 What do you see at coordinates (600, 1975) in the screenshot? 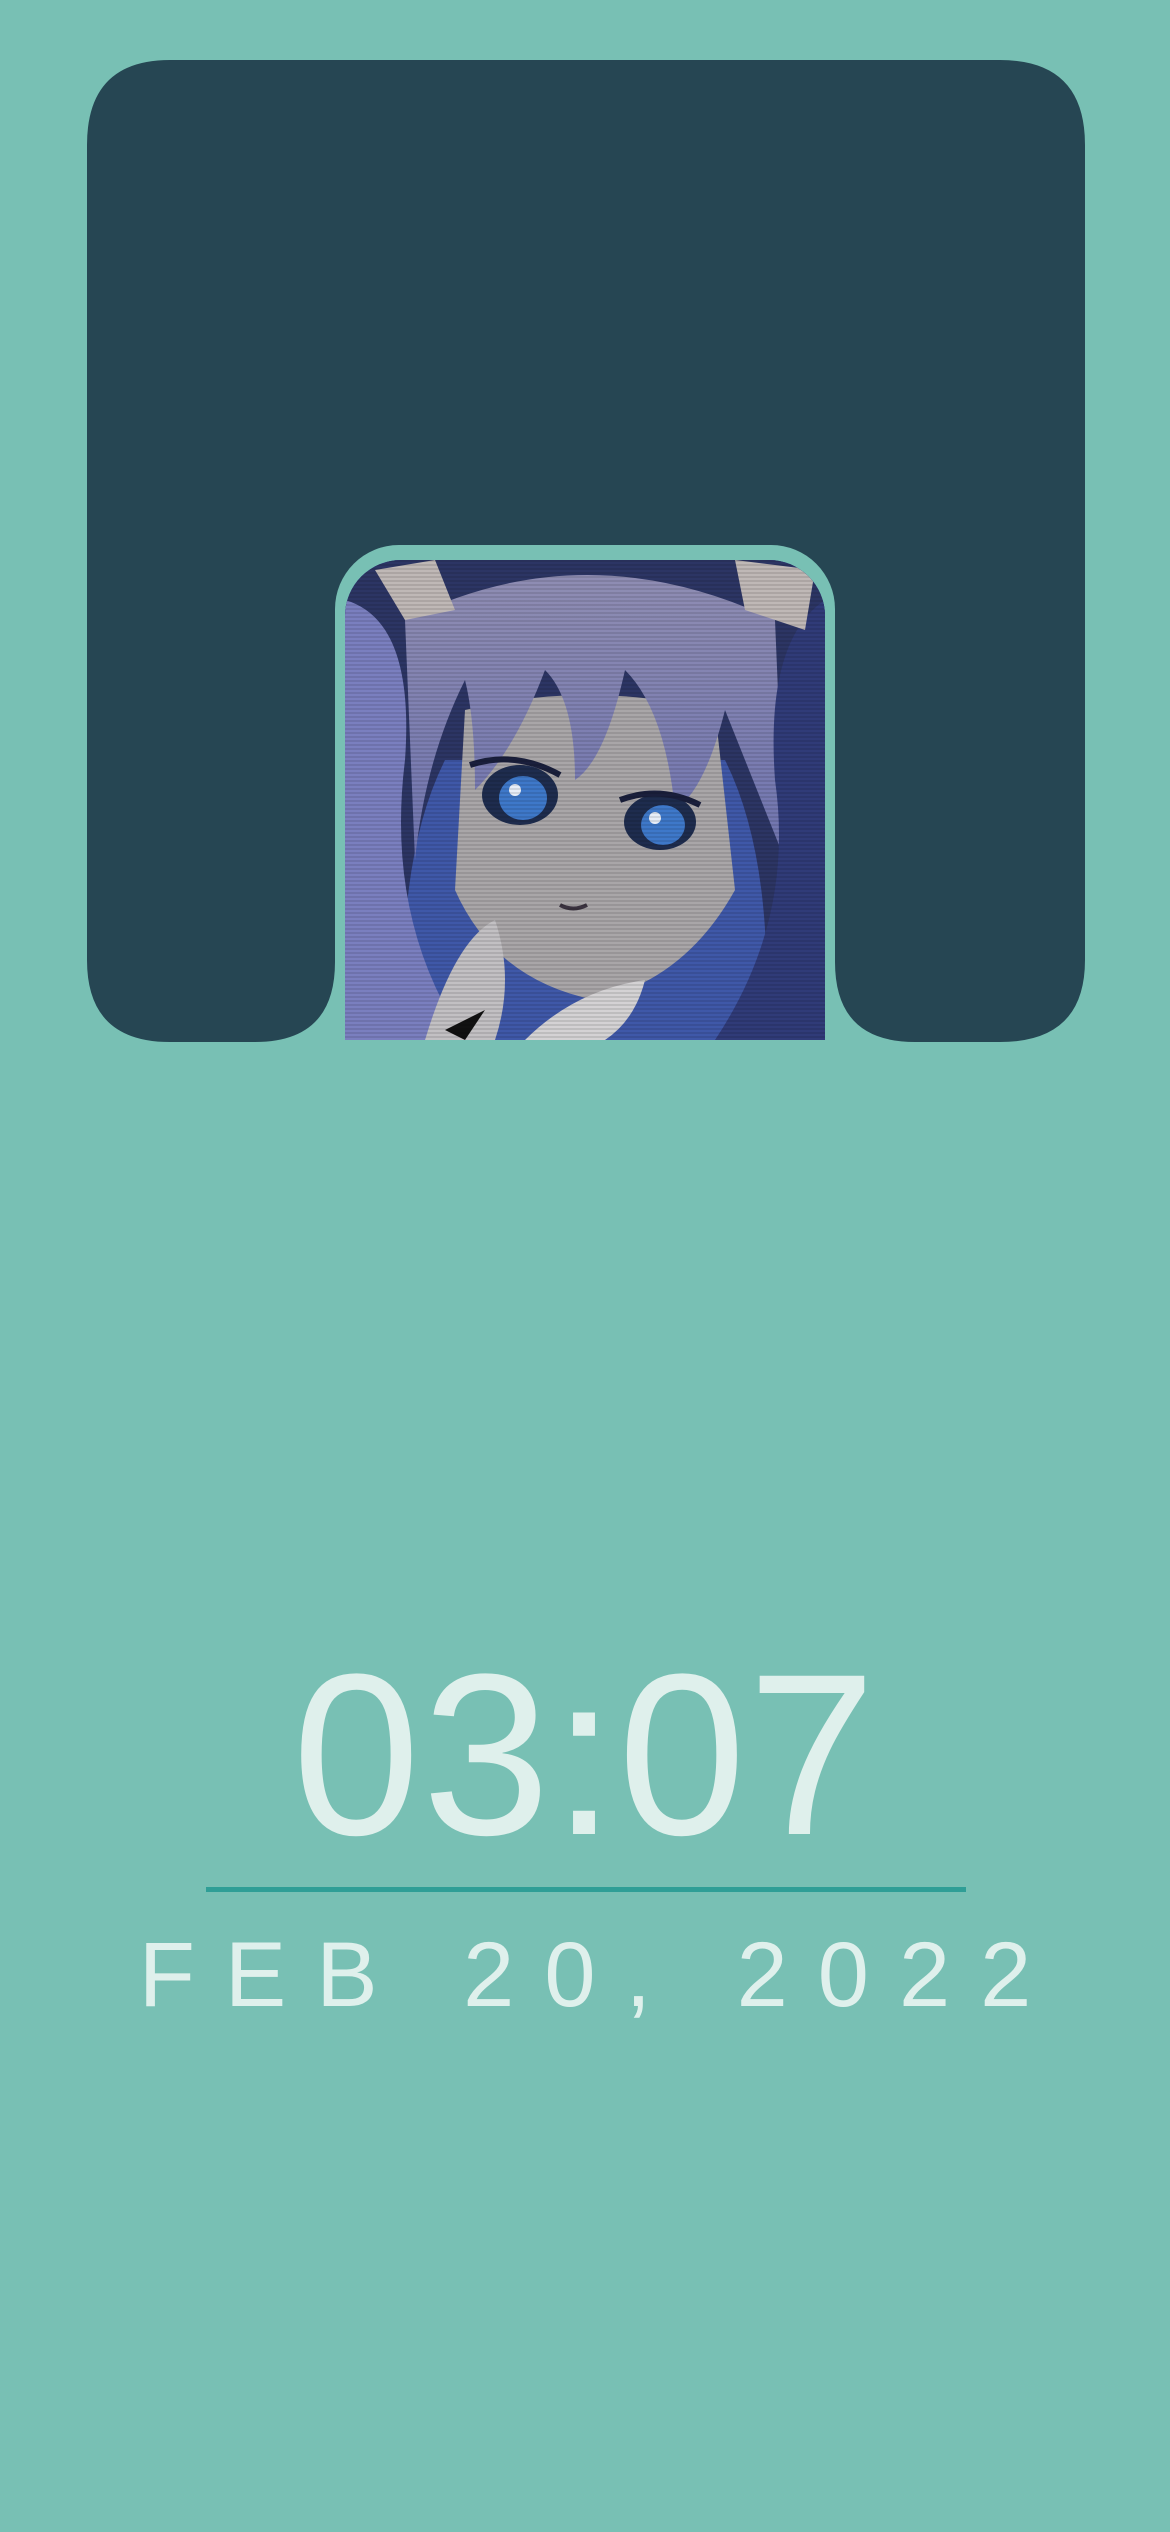
I see `clock-date: FEB 20, 2022` at bounding box center [600, 1975].